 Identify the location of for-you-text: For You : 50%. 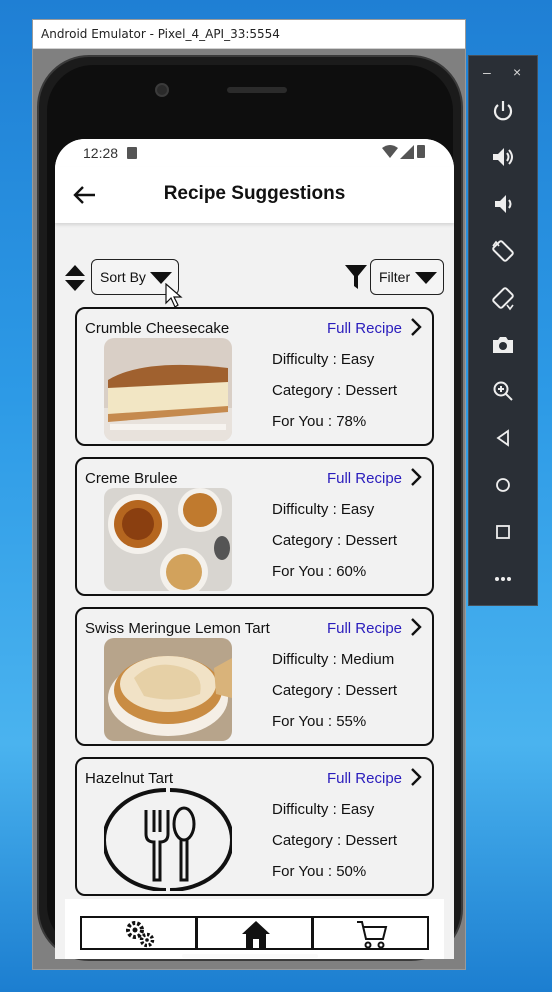
(319, 871).